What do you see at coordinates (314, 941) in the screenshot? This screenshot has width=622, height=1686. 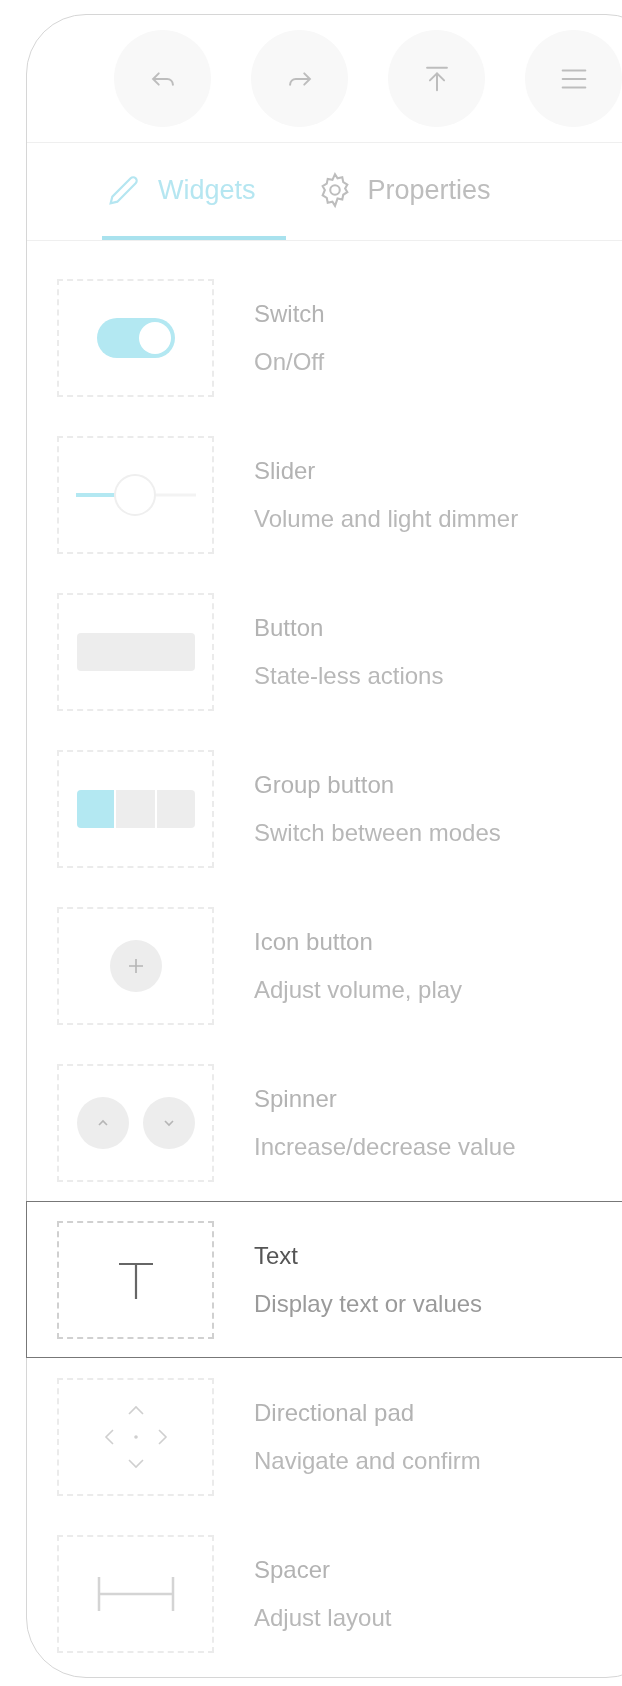 I see `widget-title: Icon button` at bounding box center [314, 941].